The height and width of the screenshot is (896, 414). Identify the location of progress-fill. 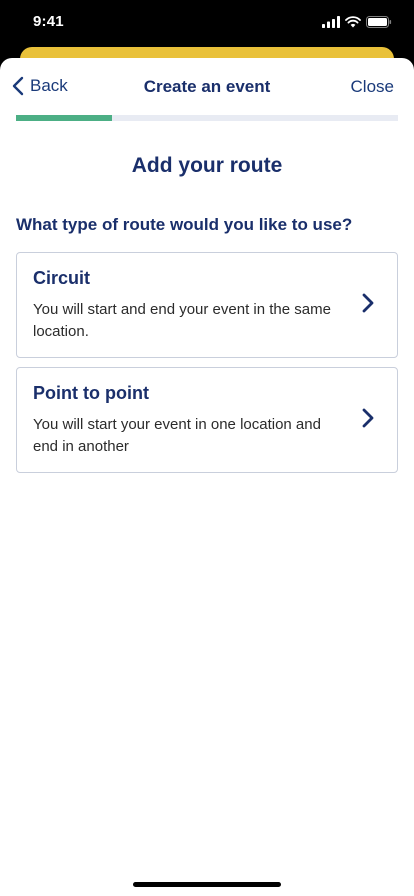
(64, 118).